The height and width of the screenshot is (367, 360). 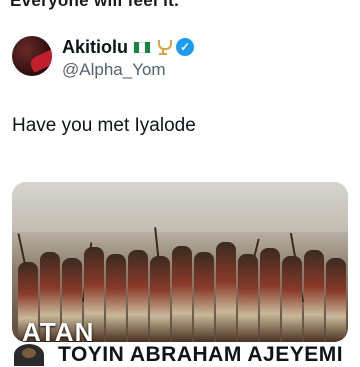 I want to click on tweet-text: Have you met Iyalode, so click(x=104, y=125).